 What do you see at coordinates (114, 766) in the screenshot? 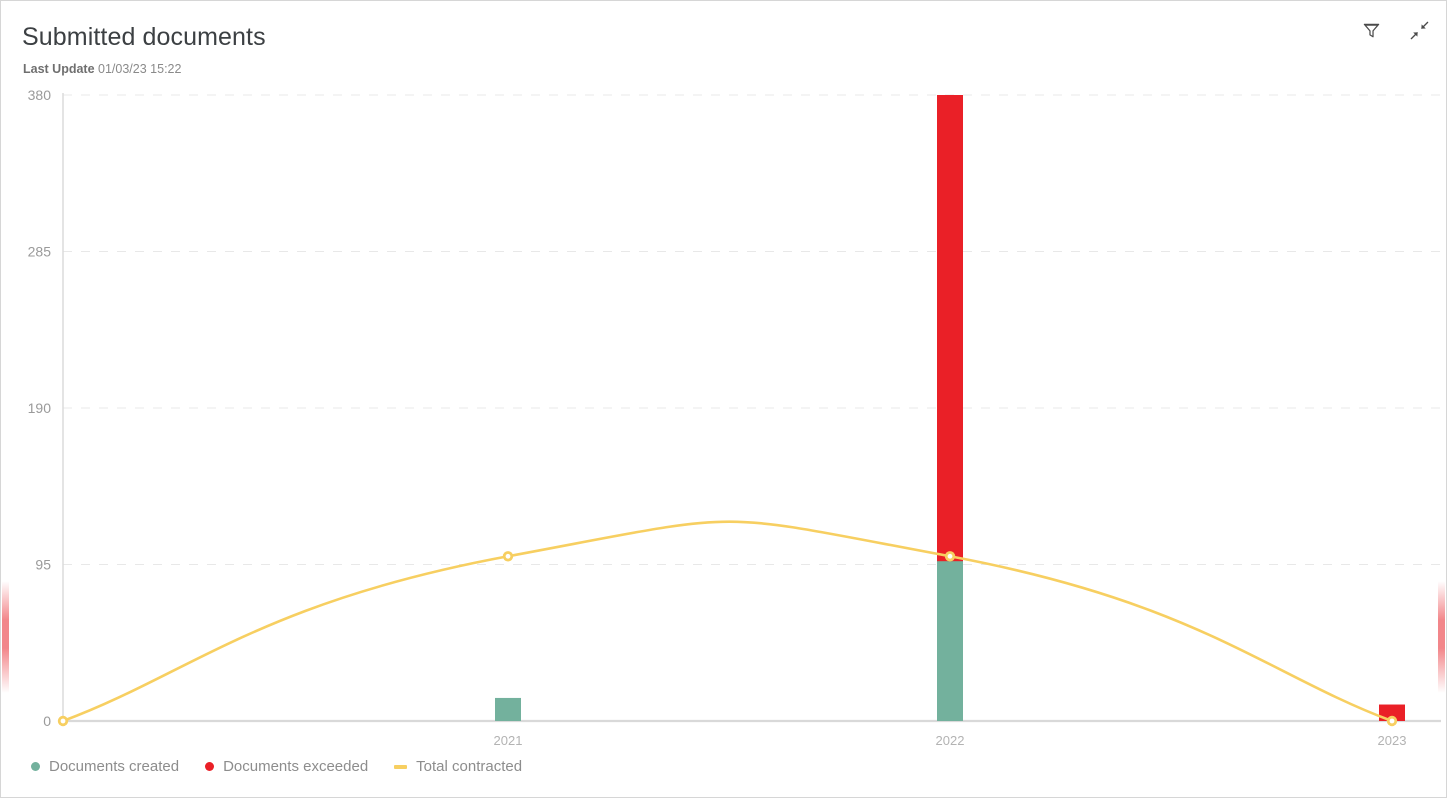
I see `legend-item-label: Documents created` at bounding box center [114, 766].